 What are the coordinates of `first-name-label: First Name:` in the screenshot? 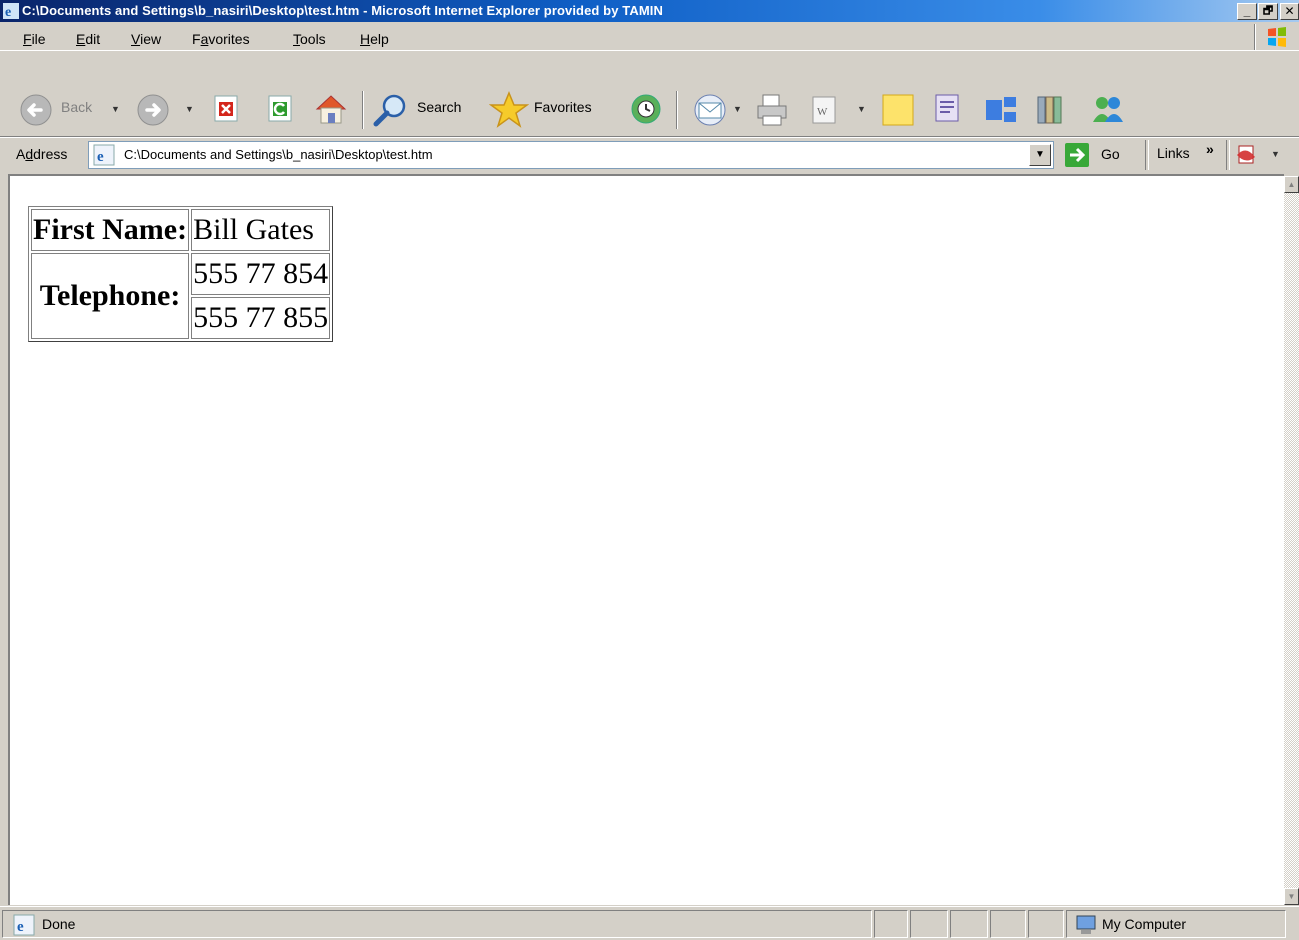 It's located at (110, 230).